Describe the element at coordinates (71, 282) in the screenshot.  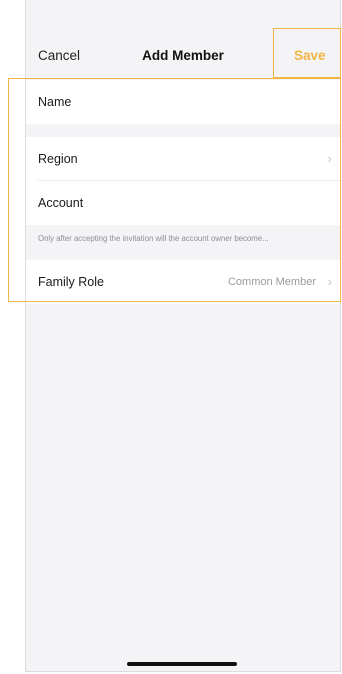
I see `family-role-label: Family Role` at that location.